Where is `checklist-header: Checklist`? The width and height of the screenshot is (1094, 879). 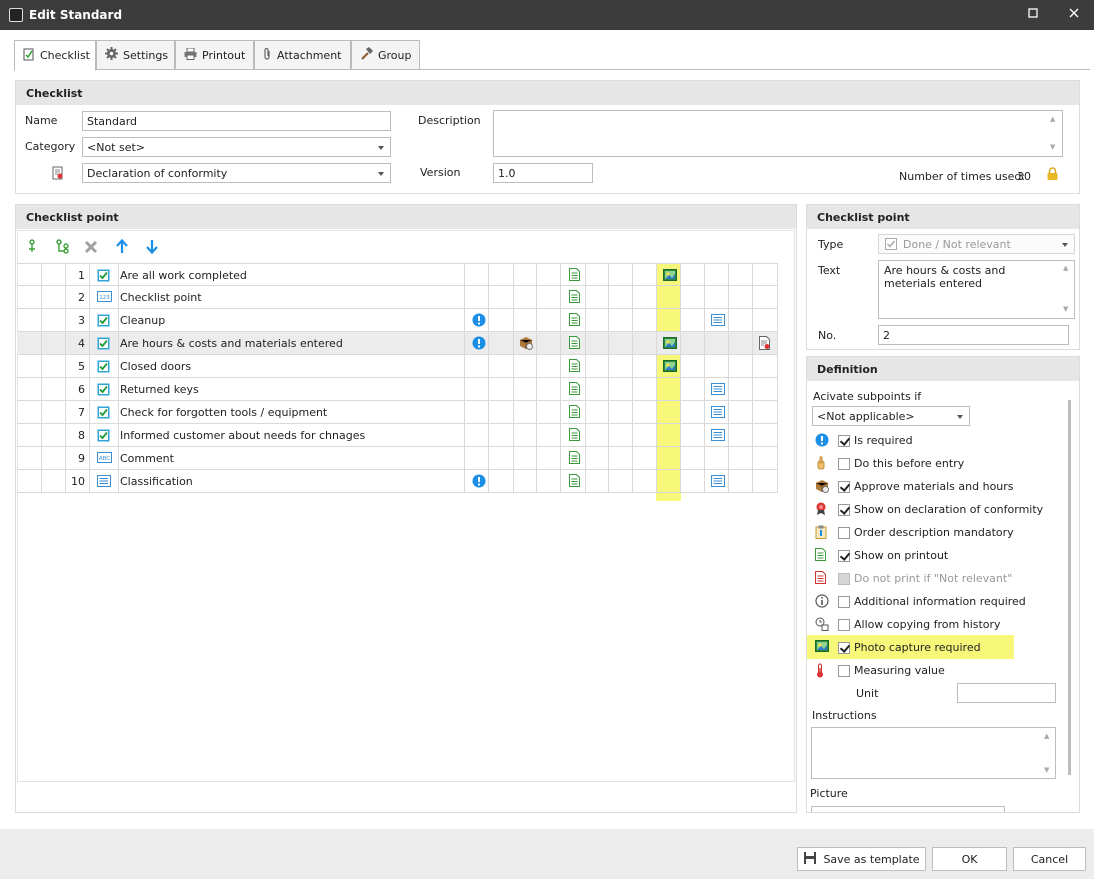 checklist-header: Checklist is located at coordinates (547, 93).